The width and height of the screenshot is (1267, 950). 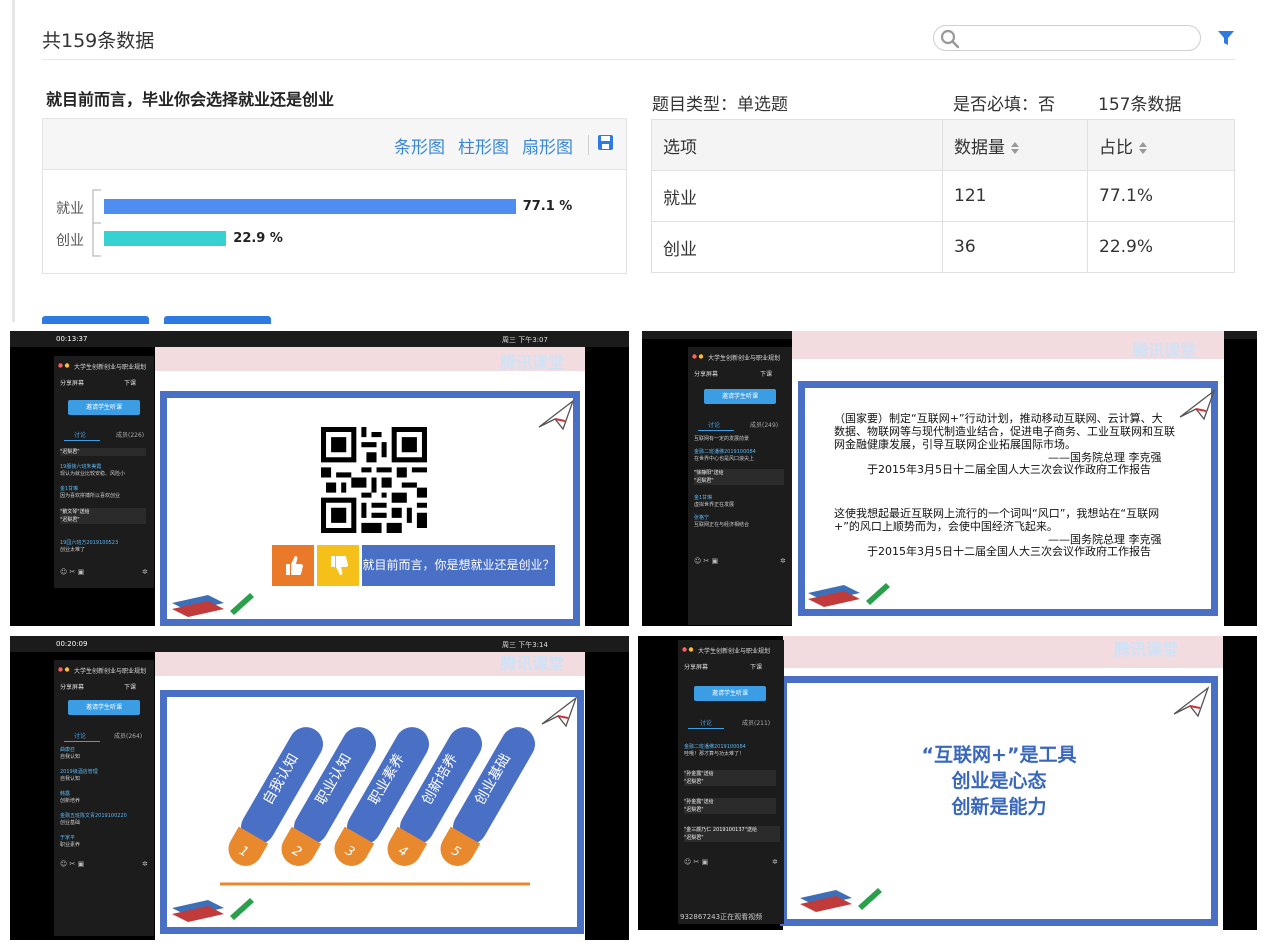 What do you see at coordinates (130, 434) in the screenshot?
I see `tab-members: 成员(226)` at bounding box center [130, 434].